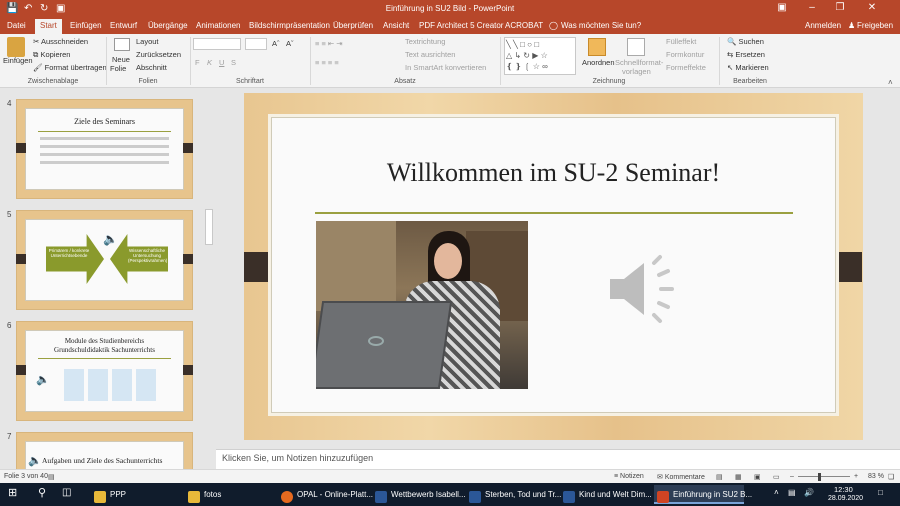  What do you see at coordinates (218, 25) in the screenshot?
I see `tab-animationen: Animationen` at bounding box center [218, 25].